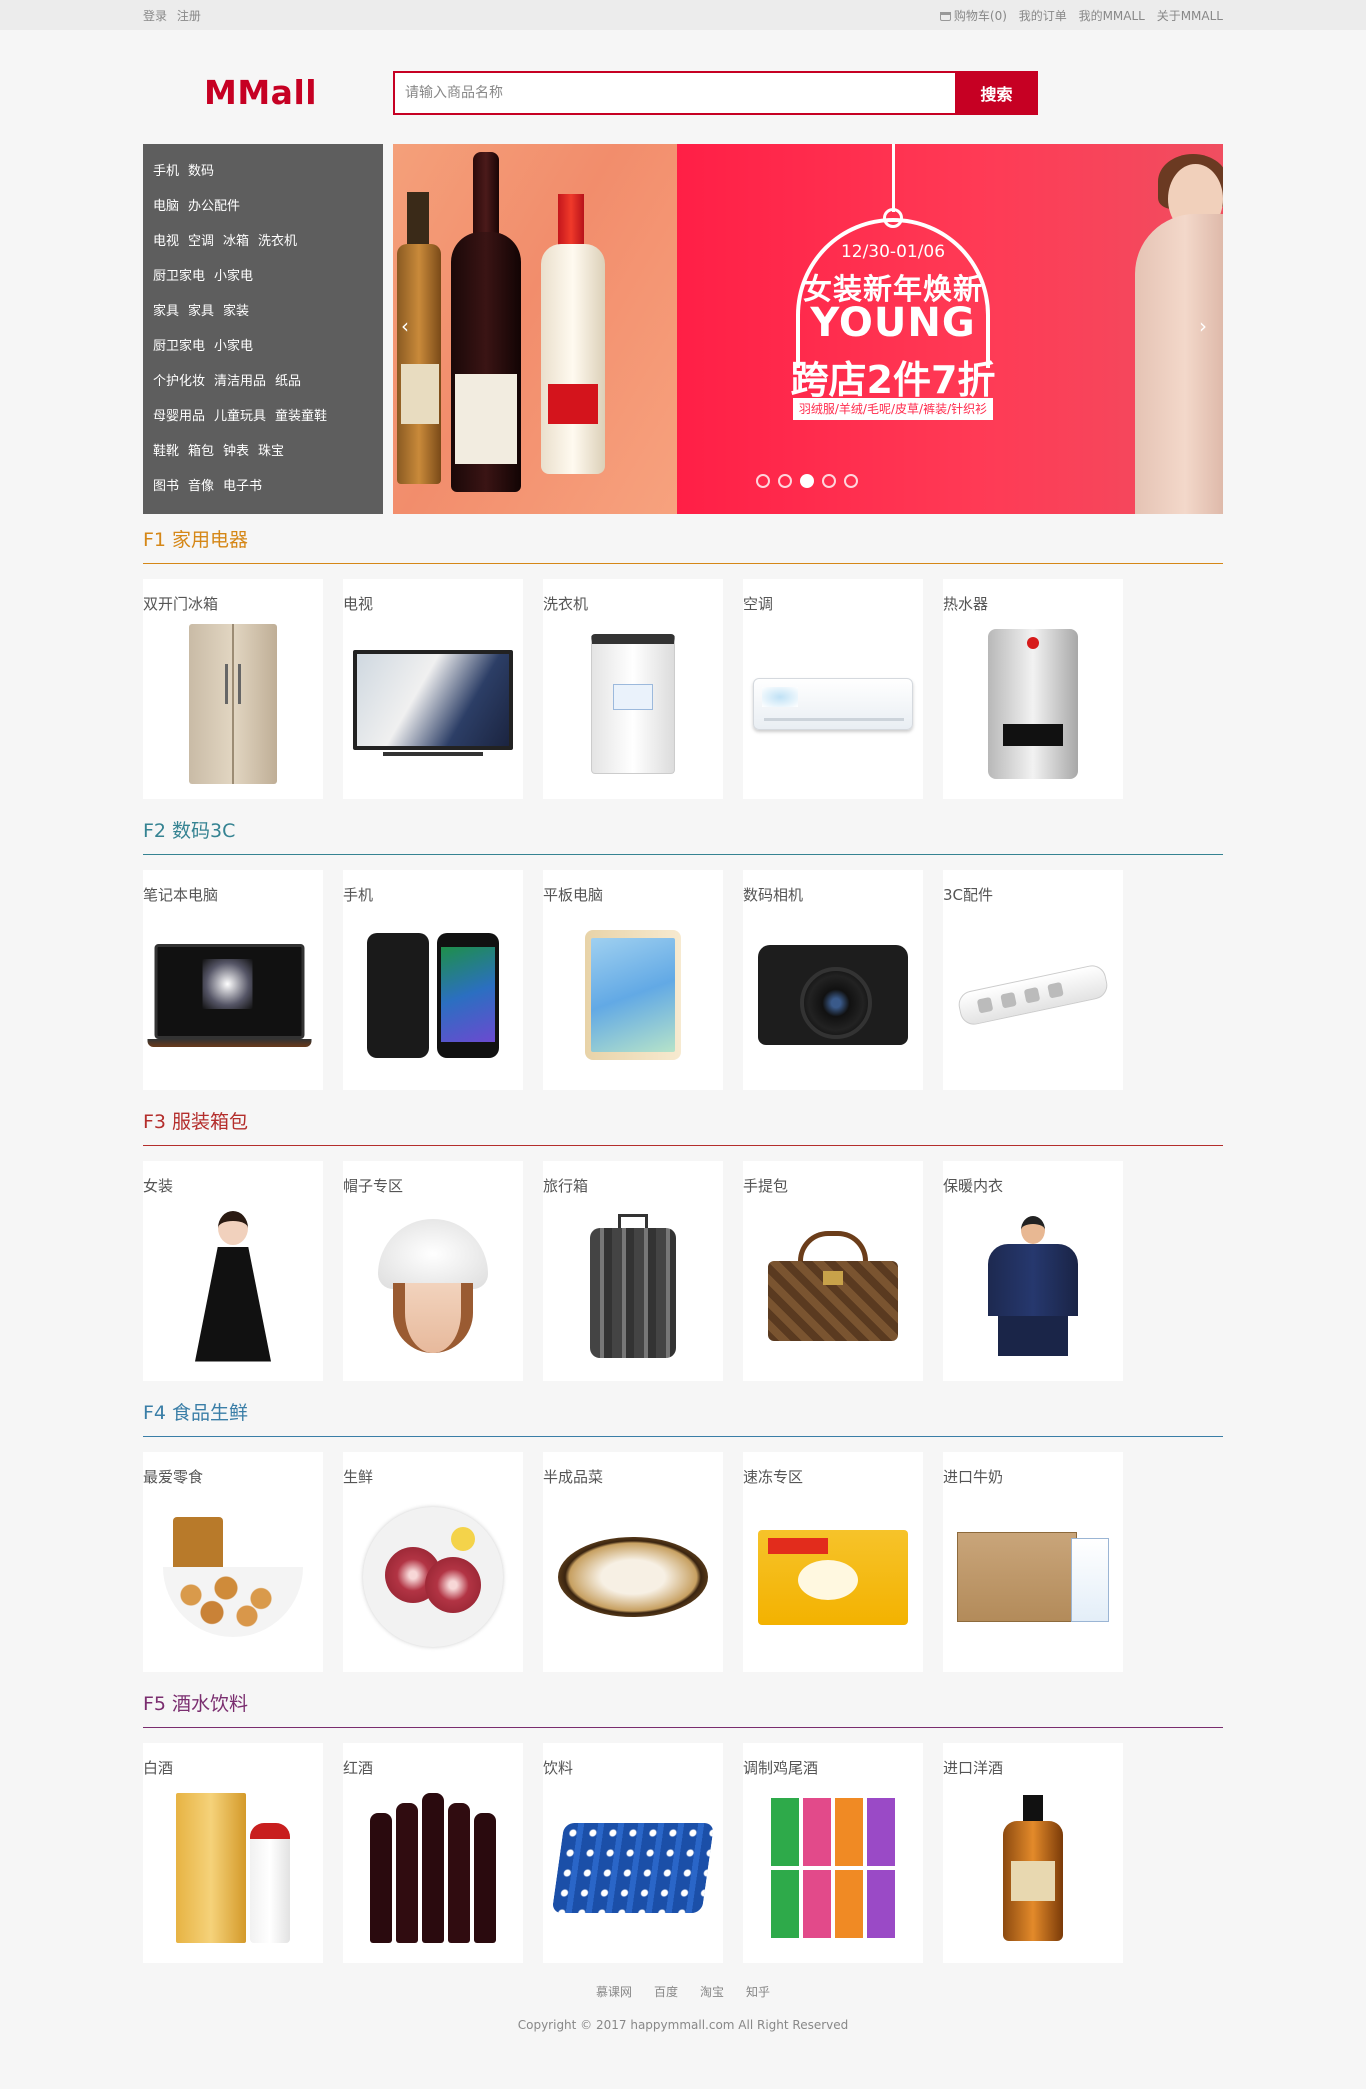  Describe the element at coordinates (1043, 16) in the screenshot. I see `orders-link: 我的订单` at that location.